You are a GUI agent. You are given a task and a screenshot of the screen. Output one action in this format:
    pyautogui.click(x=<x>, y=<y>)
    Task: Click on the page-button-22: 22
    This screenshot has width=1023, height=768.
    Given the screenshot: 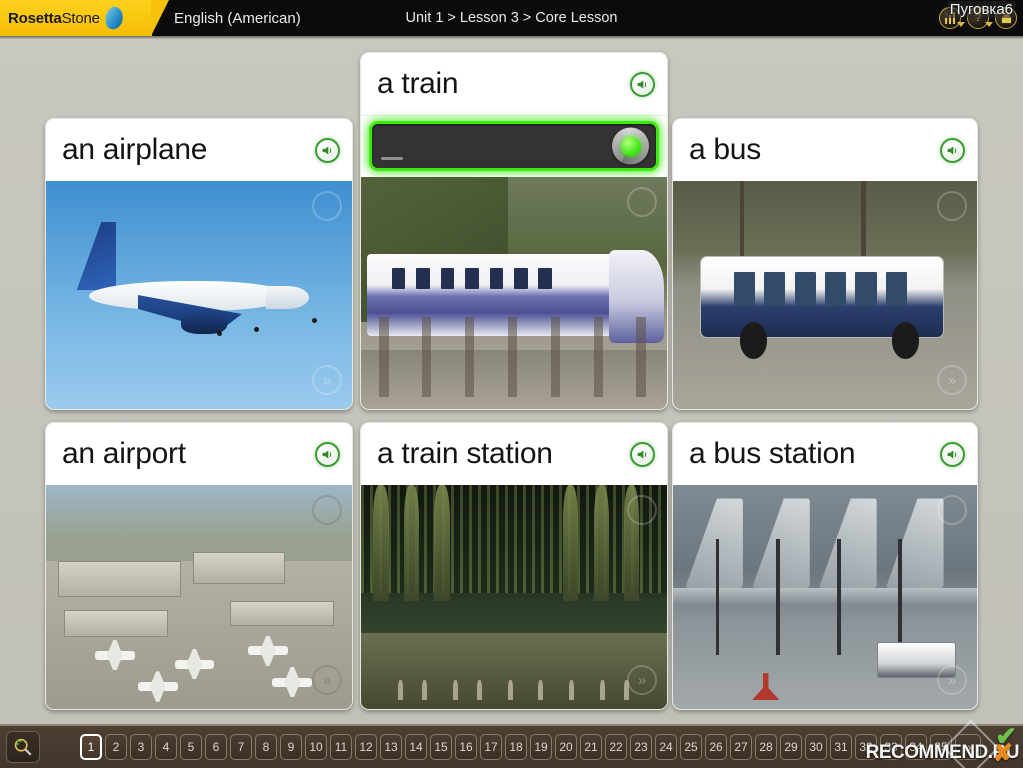 What is the action you would take?
    pyautogui.click(x=616, y=747)
    